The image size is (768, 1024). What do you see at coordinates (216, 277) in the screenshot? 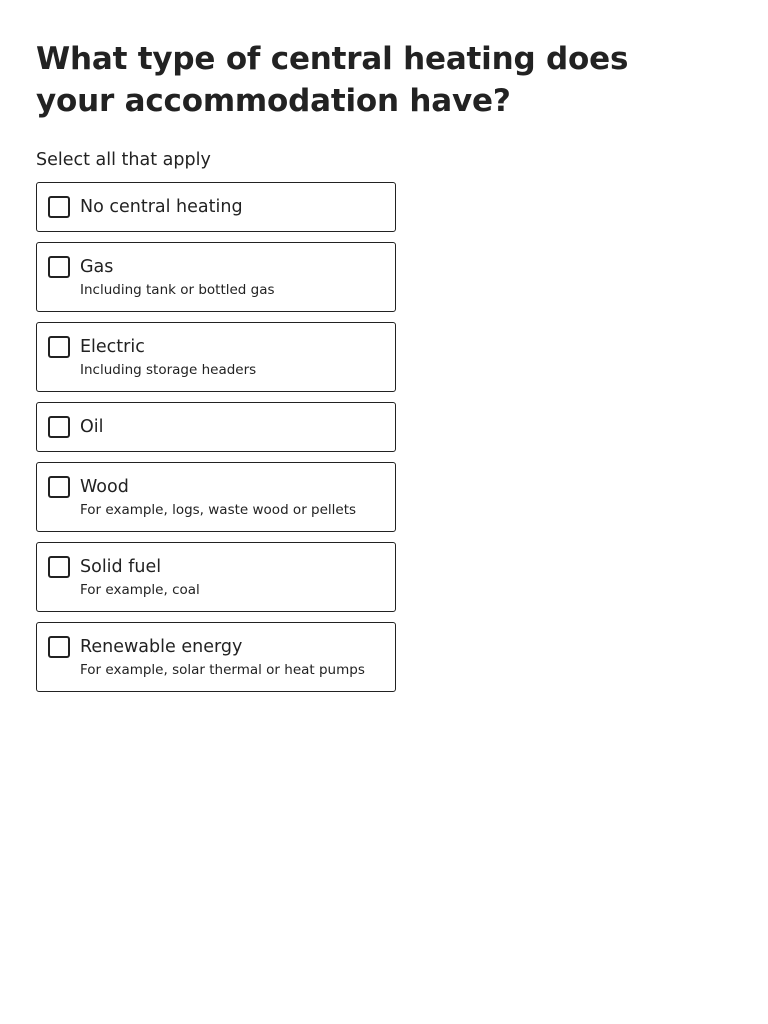
I see `option-gas: Gas Including tank or bottled gas` at bounding box center [216, 277].